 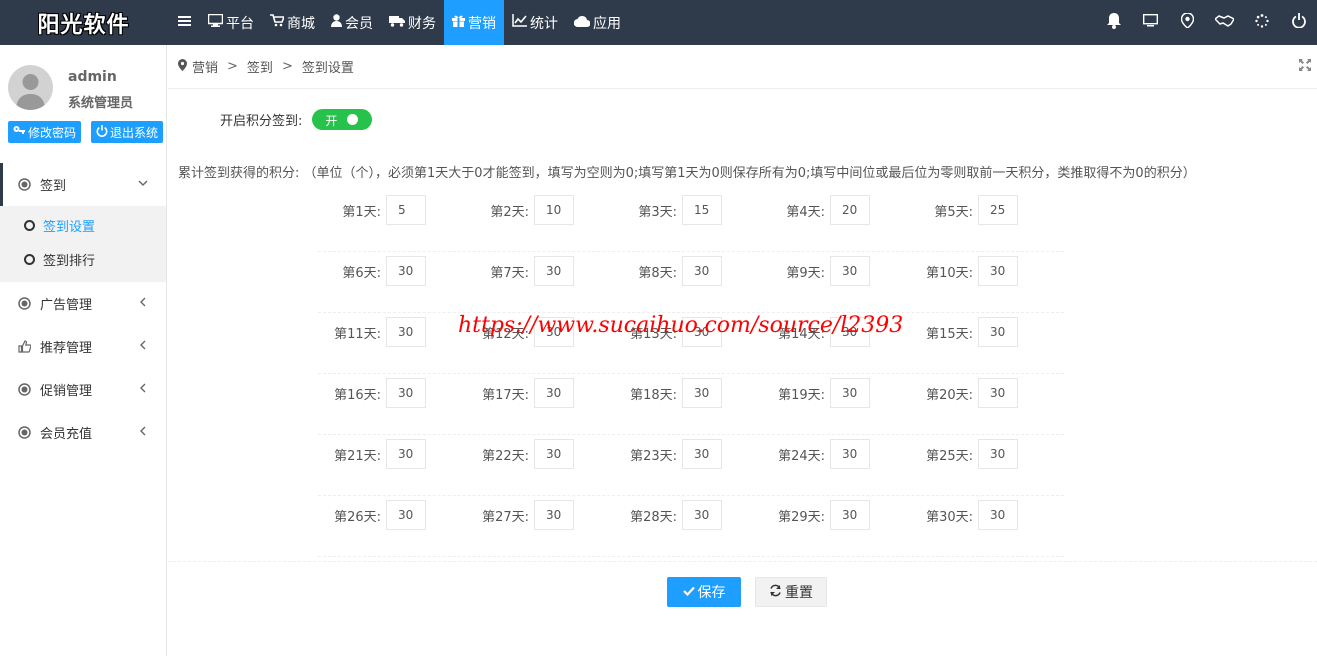 I want to click on gift-icon, so click(x=460, y=22).